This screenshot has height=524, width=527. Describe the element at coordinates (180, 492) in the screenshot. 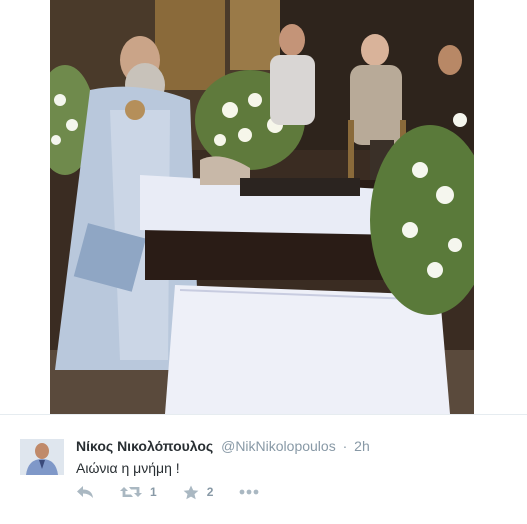

I see `tweet-actions: 1 2` at that location.